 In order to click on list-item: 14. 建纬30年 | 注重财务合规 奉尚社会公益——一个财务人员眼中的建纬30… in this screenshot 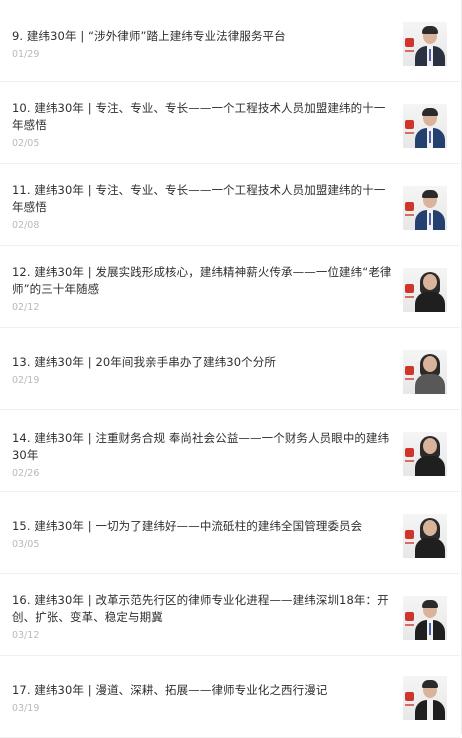, I will do `click(230, 451)`.